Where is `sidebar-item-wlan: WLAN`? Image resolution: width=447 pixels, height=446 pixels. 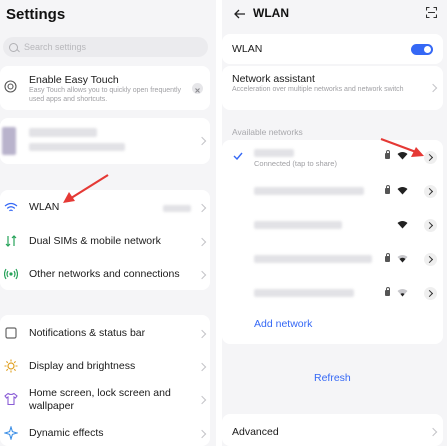 sidebar-item-wlan: WLAN is located at coordinates (105, 208).